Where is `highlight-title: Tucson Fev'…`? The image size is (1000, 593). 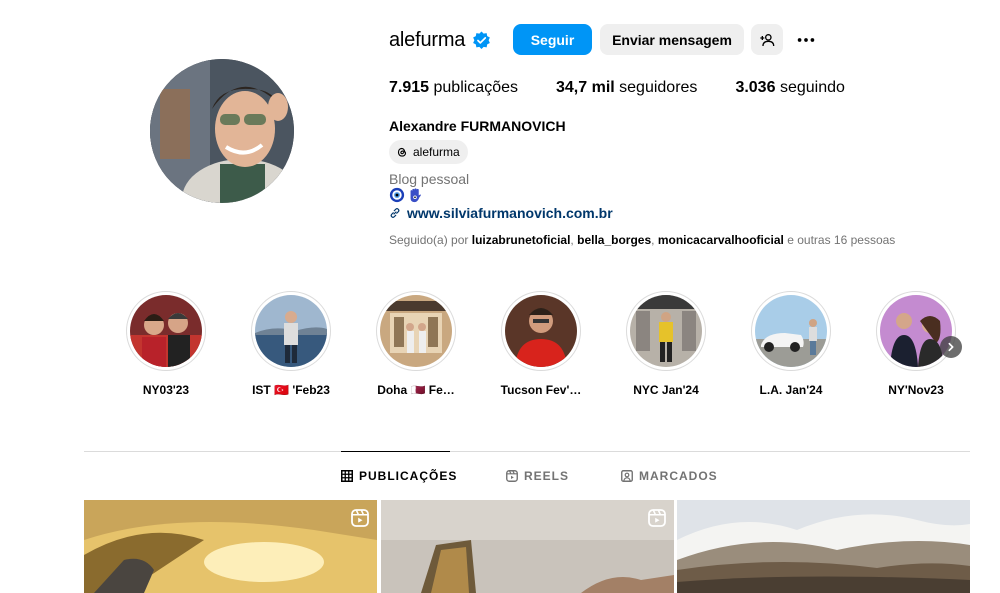
highlight-title: Tucson Fev'… is located at coordinates (541, 390).